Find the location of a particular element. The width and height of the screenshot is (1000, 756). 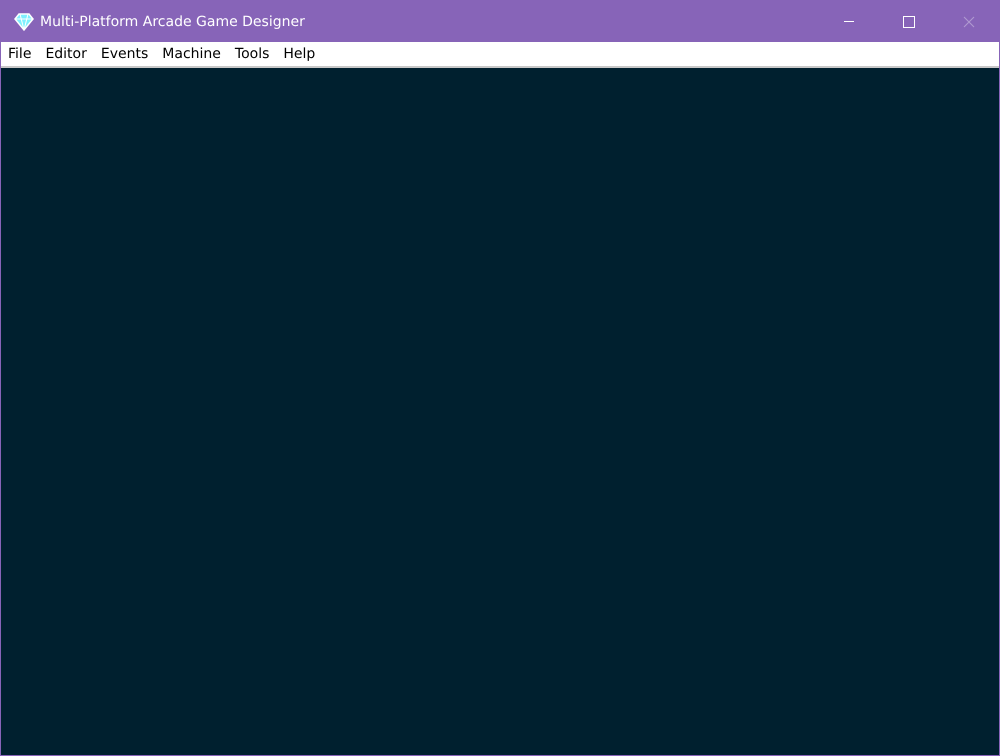

minimize-icon is located at coordinates (849, 21).